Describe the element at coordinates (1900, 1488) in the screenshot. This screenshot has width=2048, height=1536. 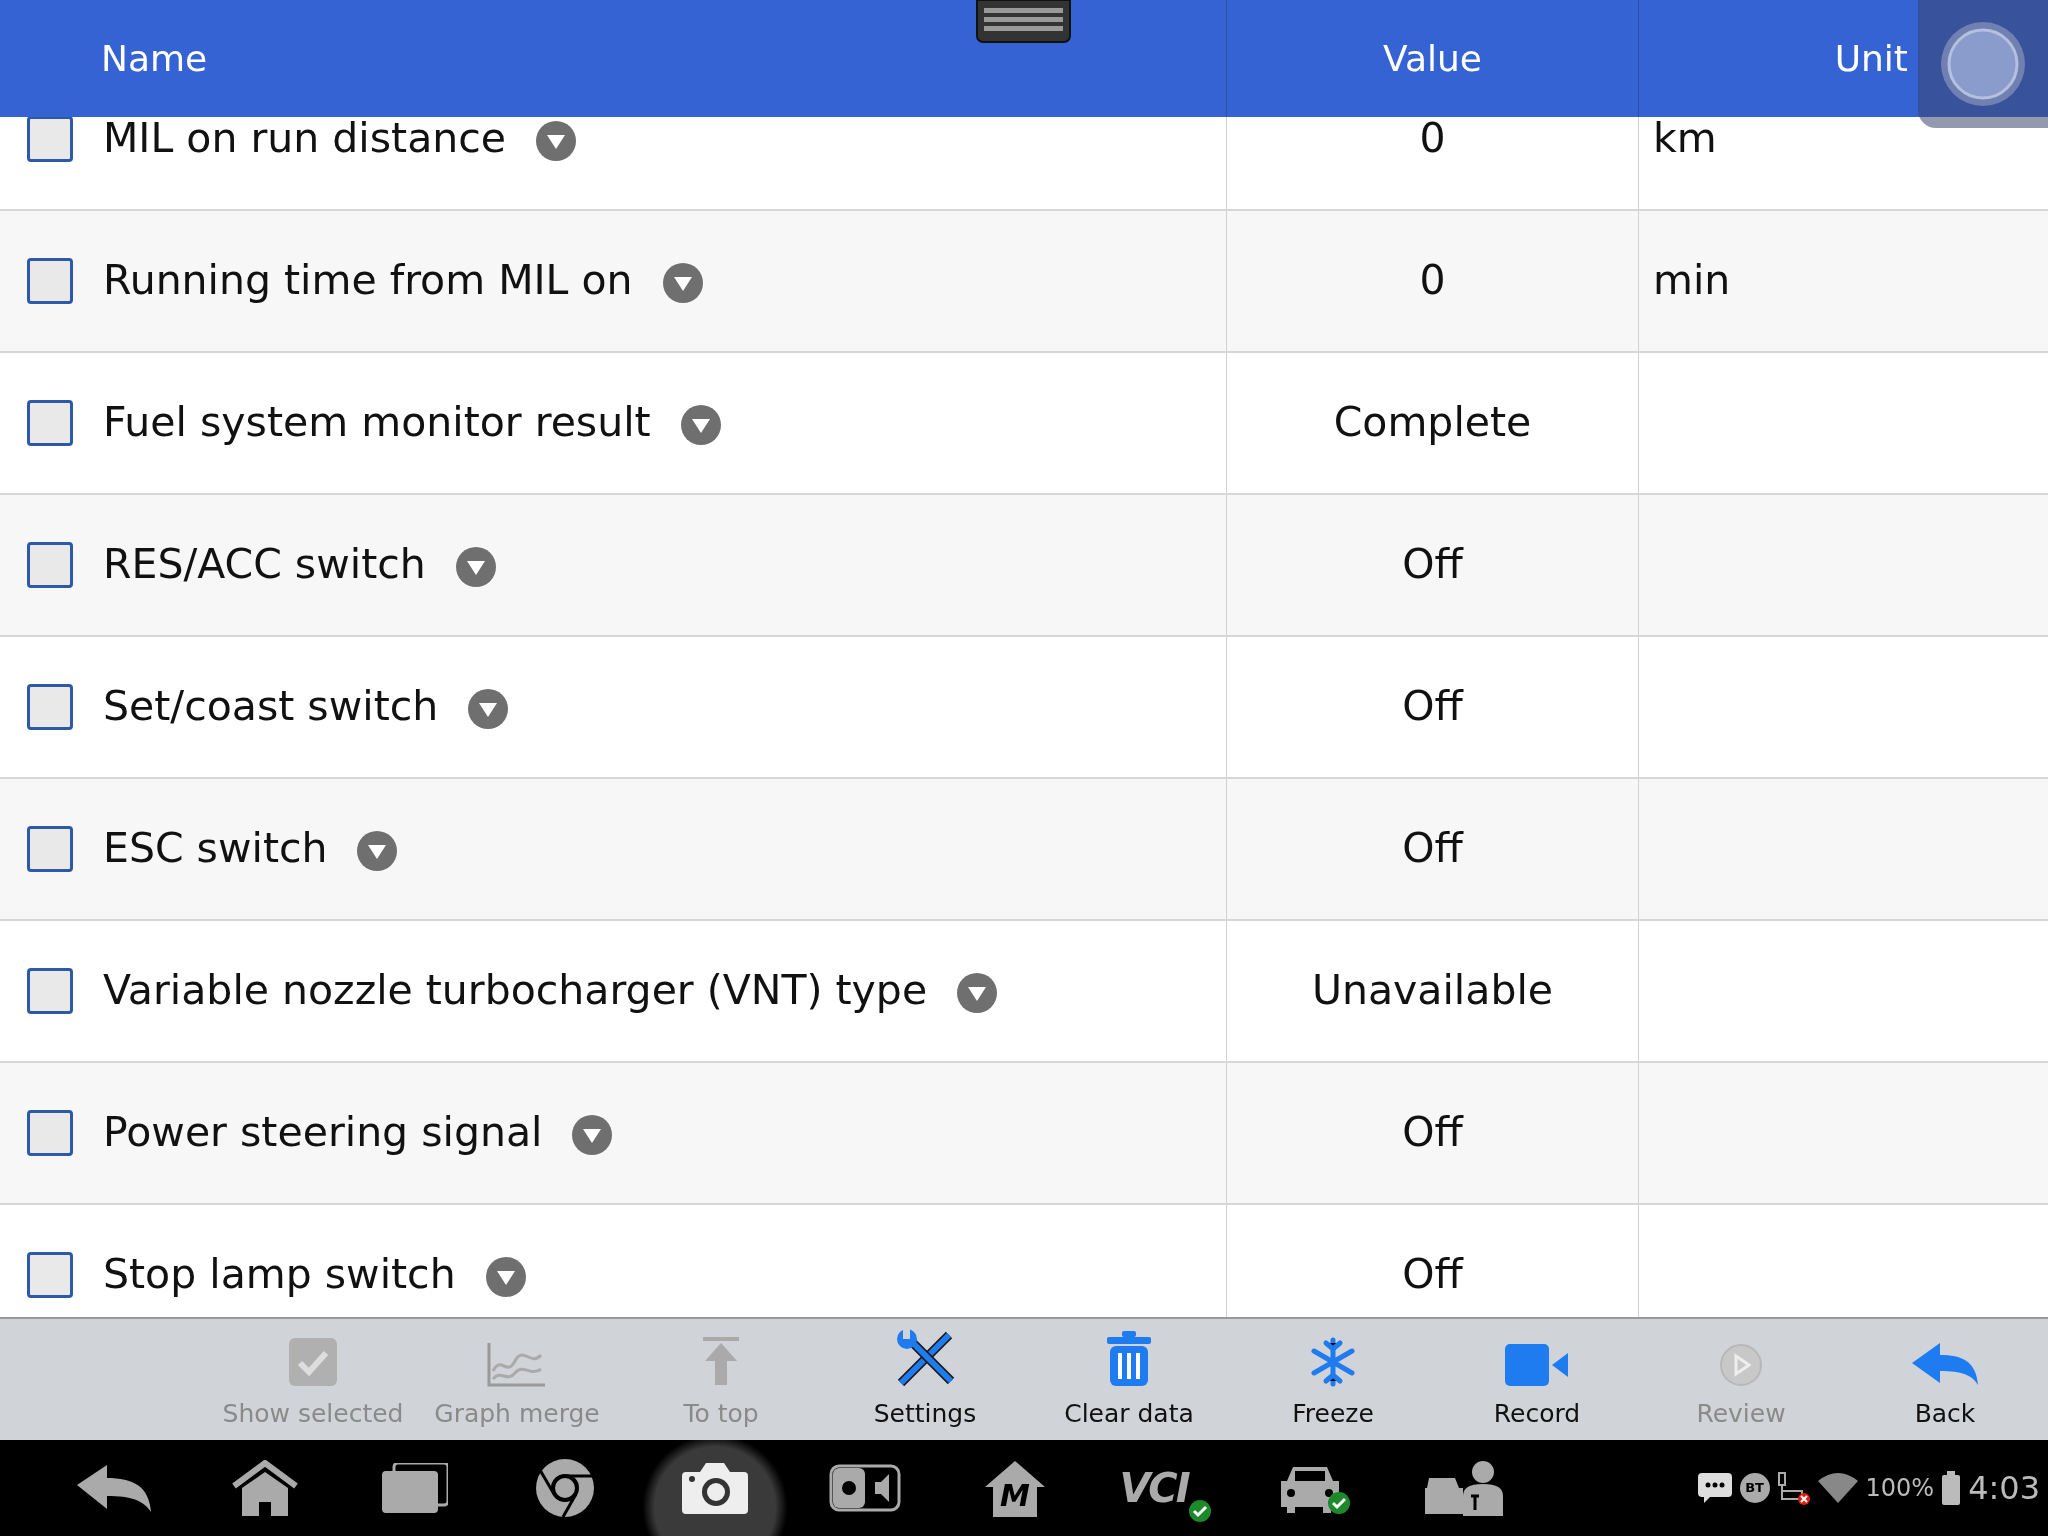
I see `battery-level: 100%` at that location.